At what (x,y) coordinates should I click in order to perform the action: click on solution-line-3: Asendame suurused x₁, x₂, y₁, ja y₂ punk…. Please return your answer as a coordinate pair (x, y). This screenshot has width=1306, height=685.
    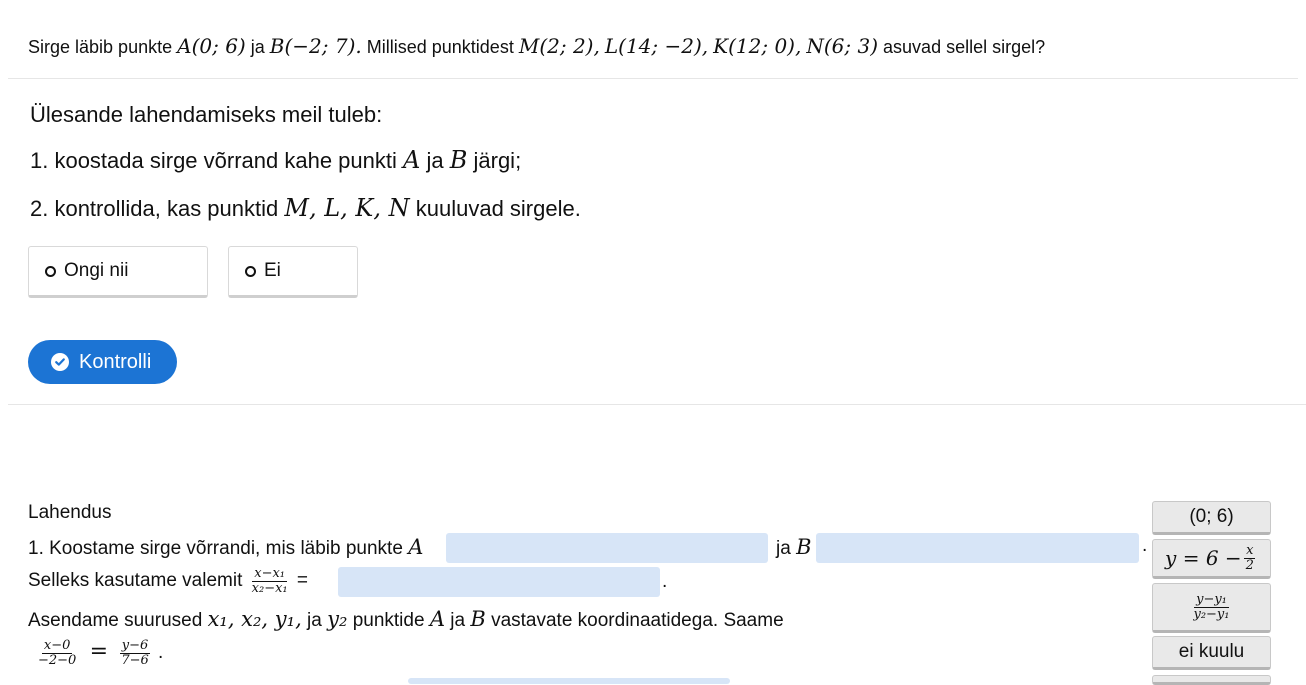
    Looking at the image, I should click on (406, 619).